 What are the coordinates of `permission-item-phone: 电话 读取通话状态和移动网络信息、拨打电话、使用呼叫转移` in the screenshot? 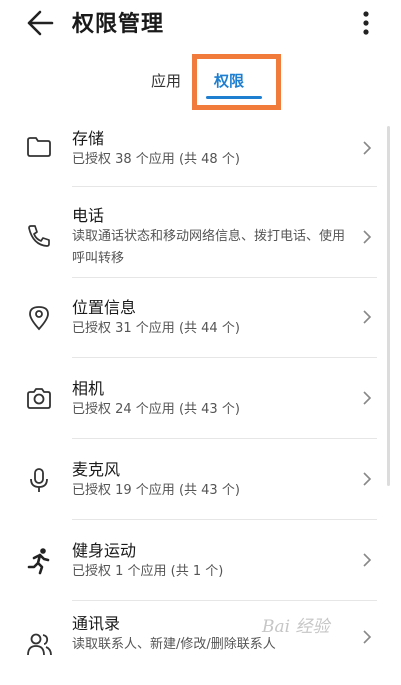 It's located at (200, 236).